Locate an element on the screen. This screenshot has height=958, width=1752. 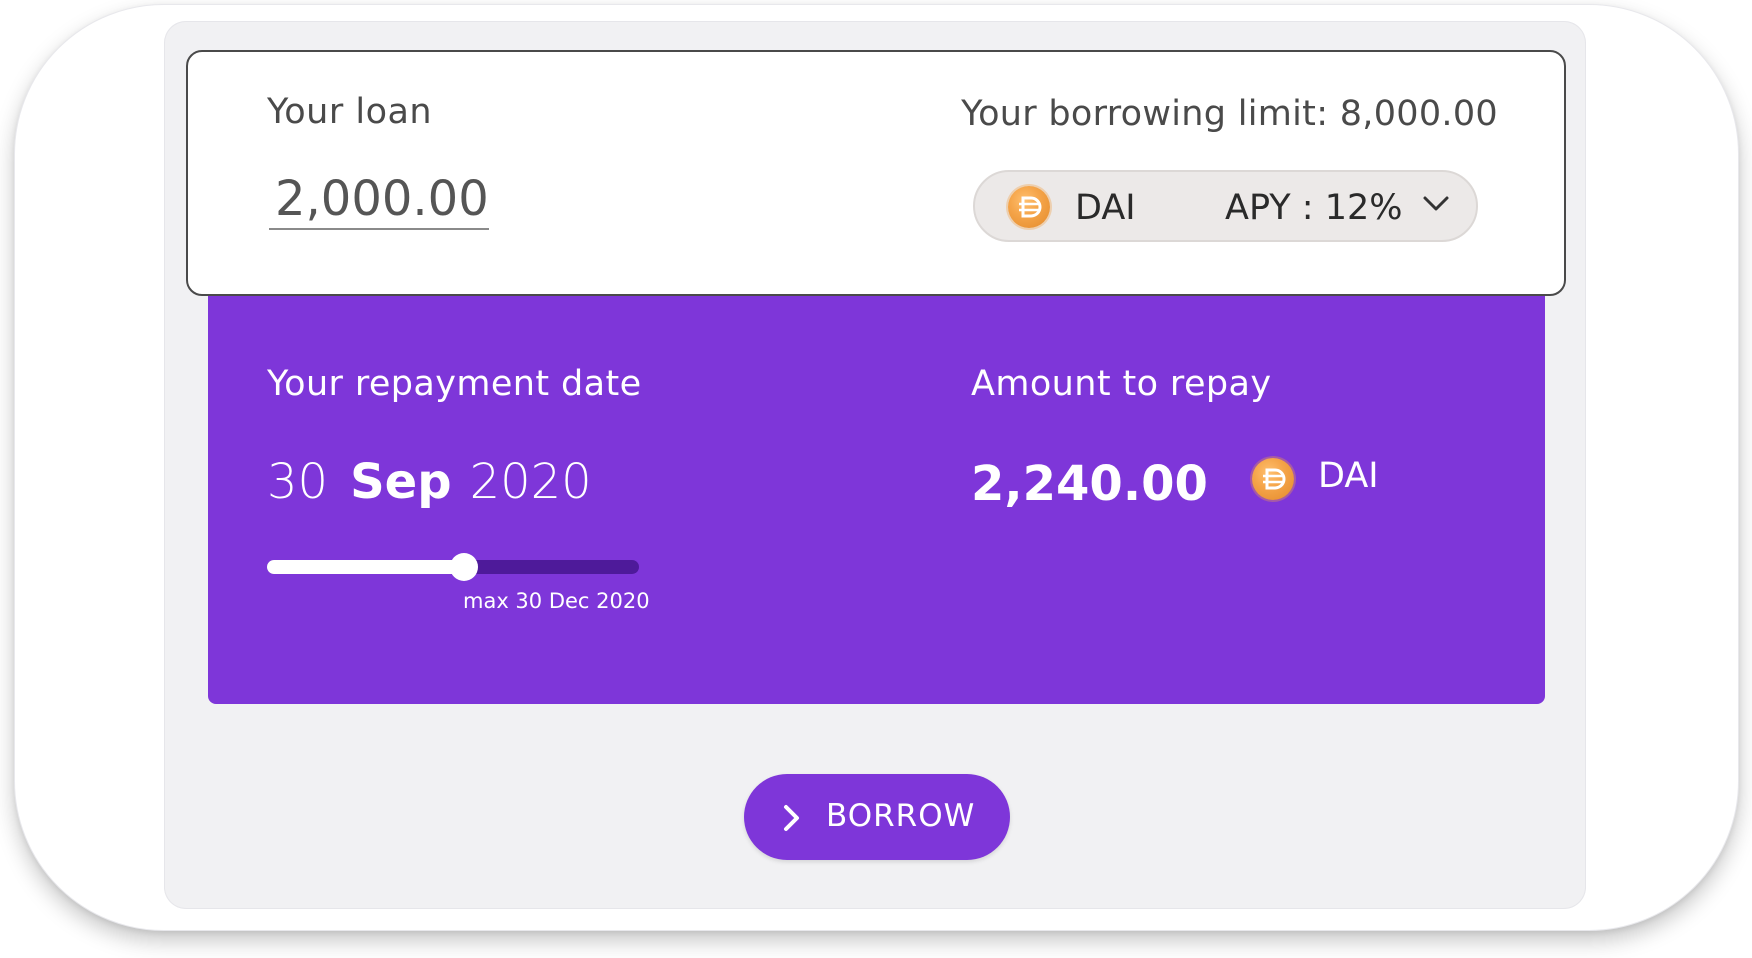
amount-token: DAI is located at coordinates (1348, 476).